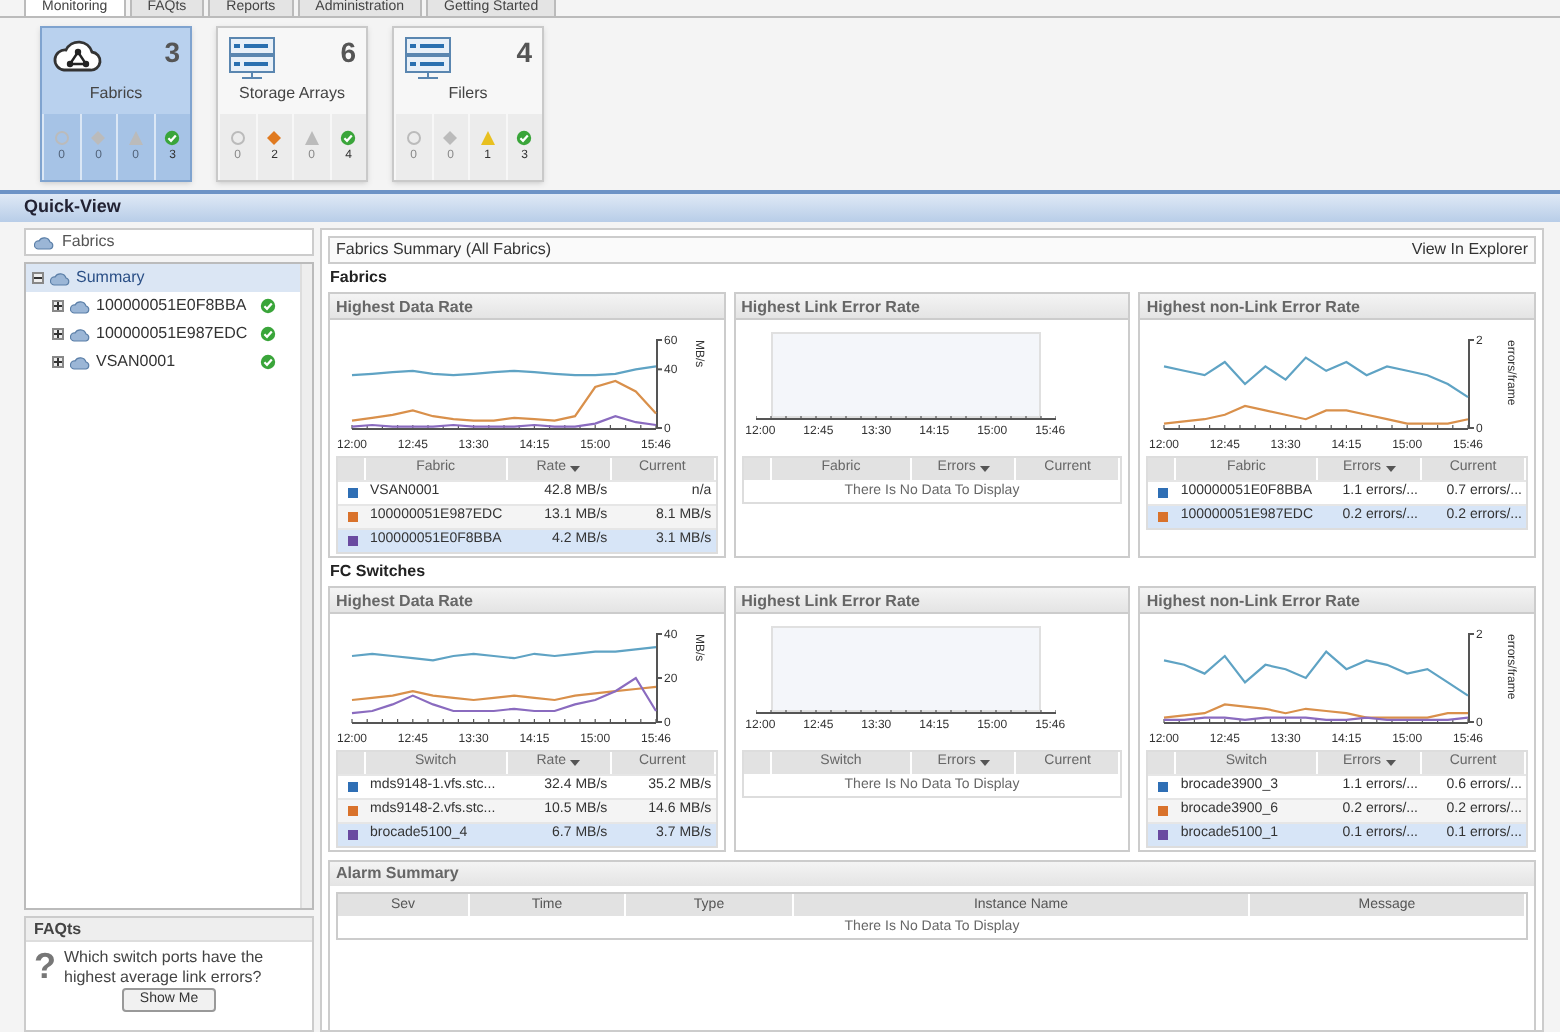 Image resolution: width=1560 pixels, height=1032 pixels. What do you see at coordinates (1469, 250) in the screenshot?
I see `view-in-explorer-link: View In Explorer` at bounding box center [1469, 250].